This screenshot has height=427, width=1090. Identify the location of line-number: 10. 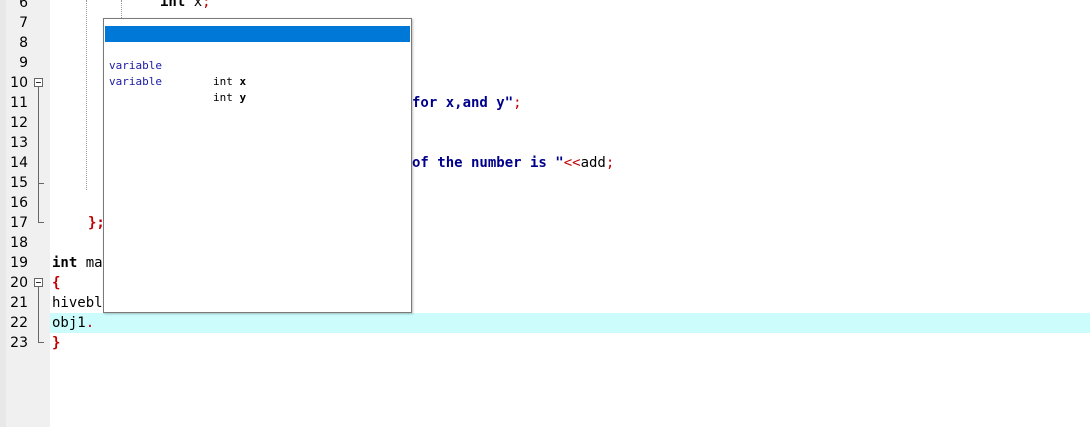
(19, 83).